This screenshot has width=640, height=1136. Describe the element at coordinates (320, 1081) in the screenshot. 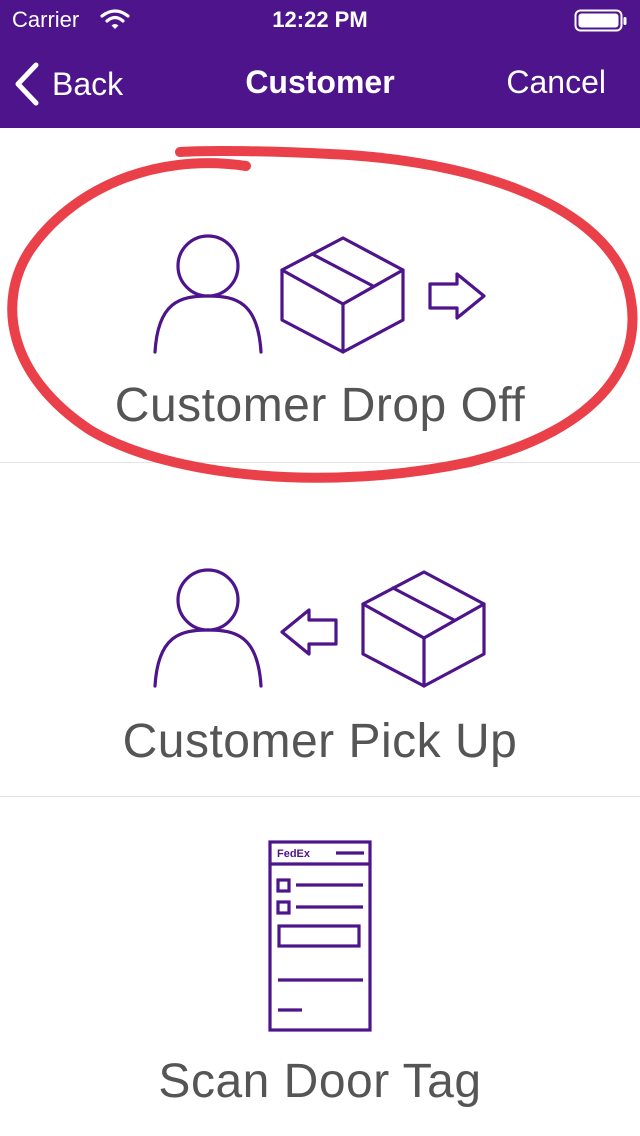

I see `option-label: Scan Door Tag` at that location.